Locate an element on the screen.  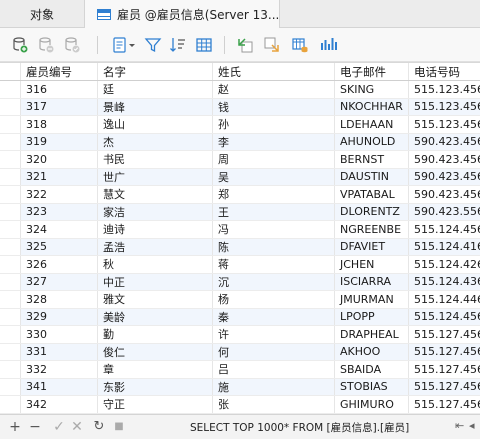
table-row: 342守正张GHIMURO515.127.4565 is located at coordinates (240, 405).